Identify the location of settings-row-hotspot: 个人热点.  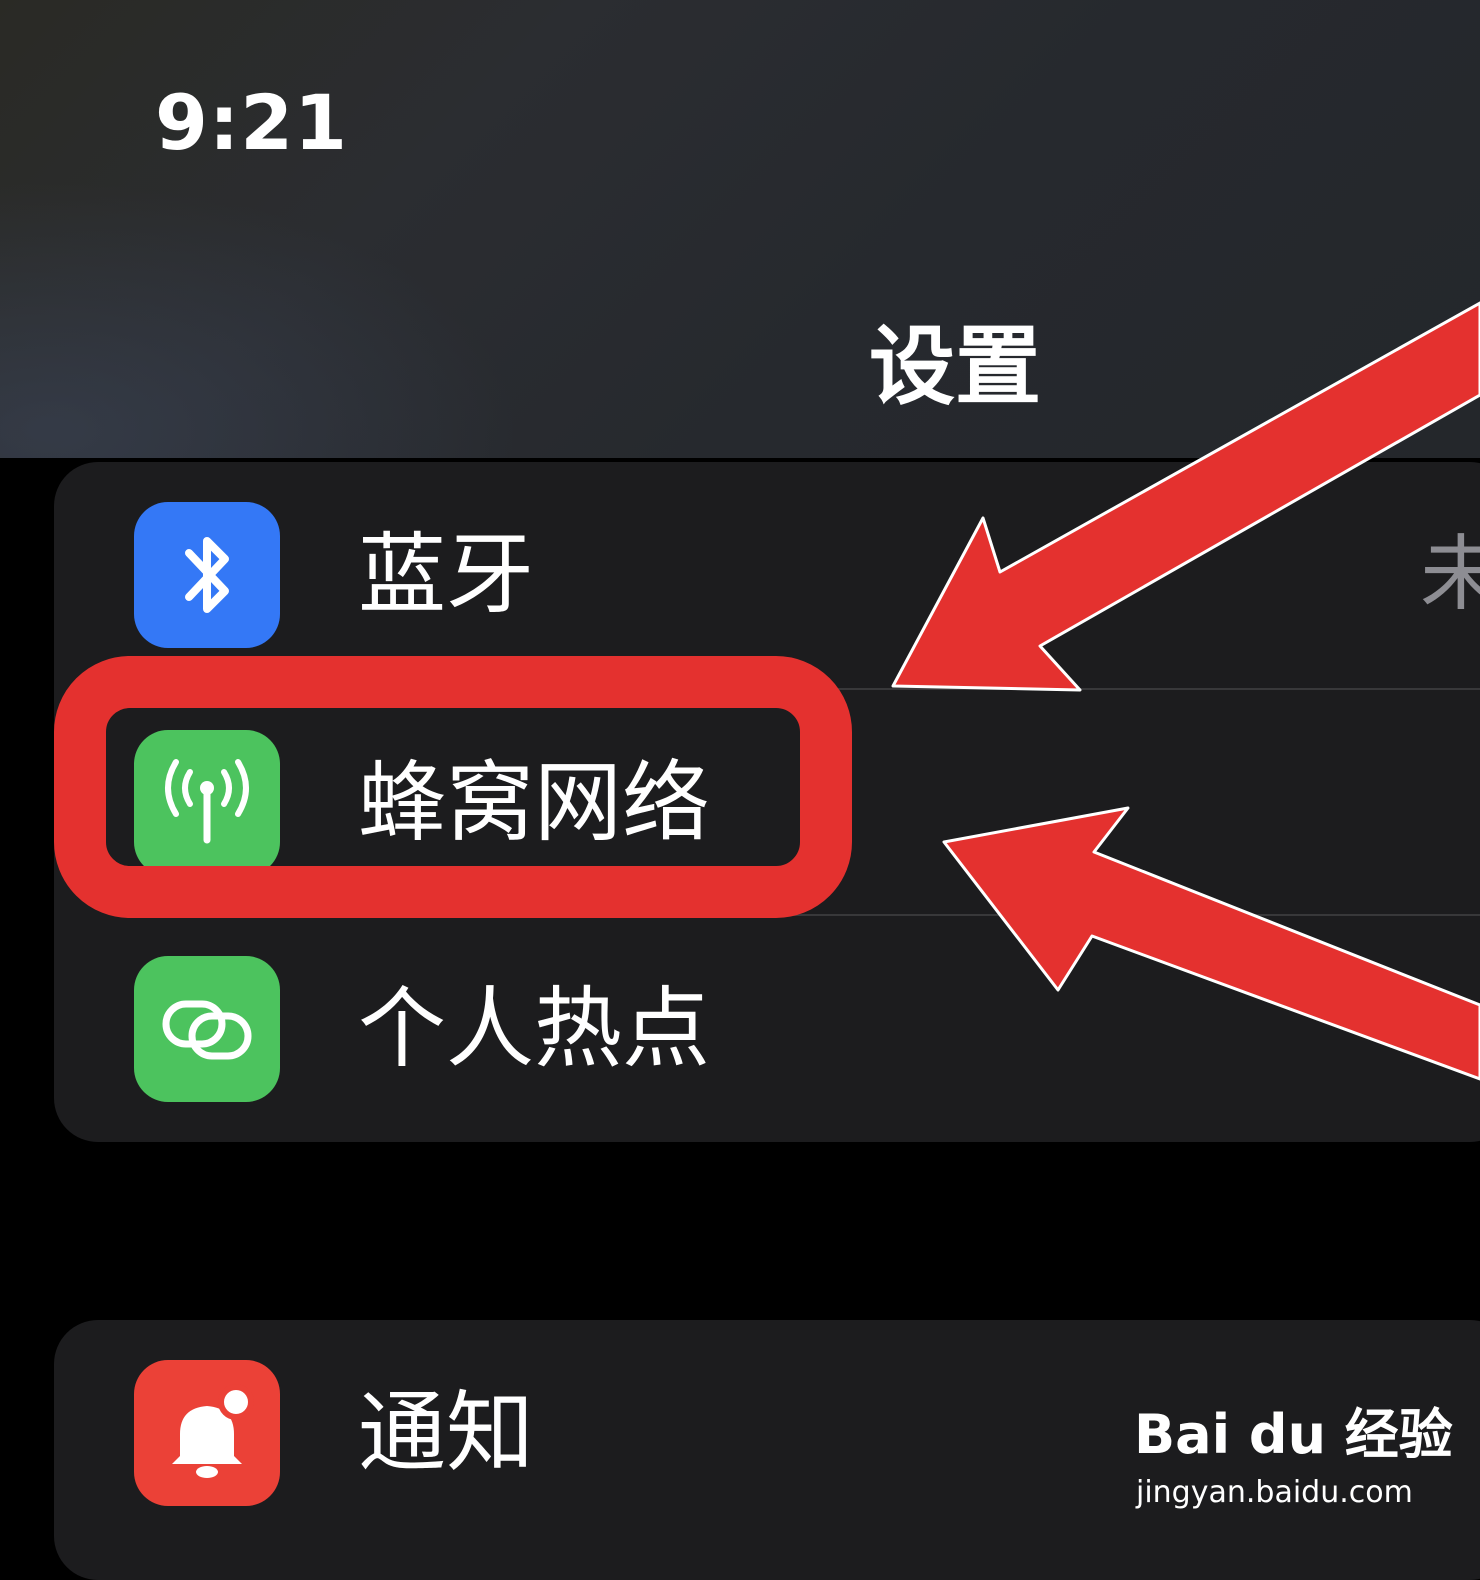
(767, 1029).